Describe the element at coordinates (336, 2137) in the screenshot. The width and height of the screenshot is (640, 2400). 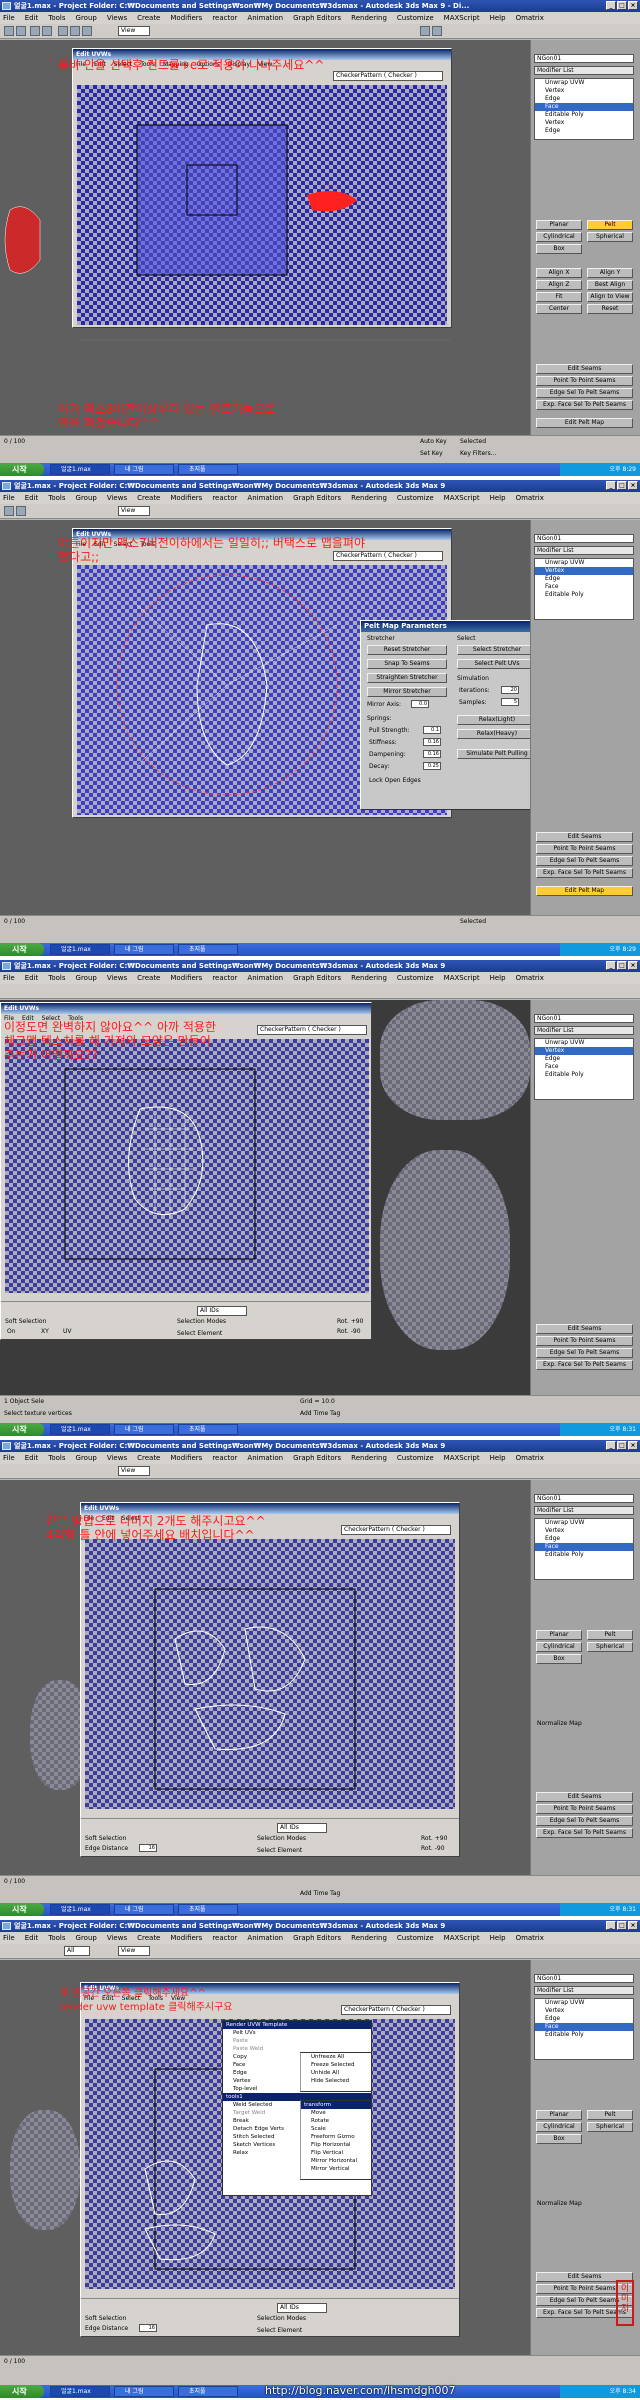
I see `context-menu-item: Freeform Gizmo` at that location.